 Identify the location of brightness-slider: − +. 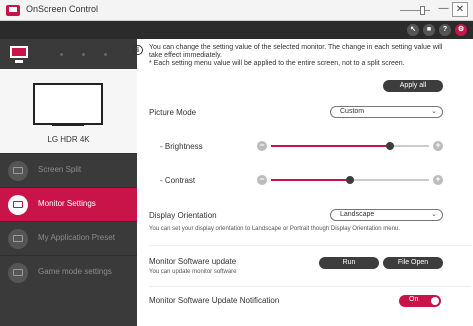
(350, 147).